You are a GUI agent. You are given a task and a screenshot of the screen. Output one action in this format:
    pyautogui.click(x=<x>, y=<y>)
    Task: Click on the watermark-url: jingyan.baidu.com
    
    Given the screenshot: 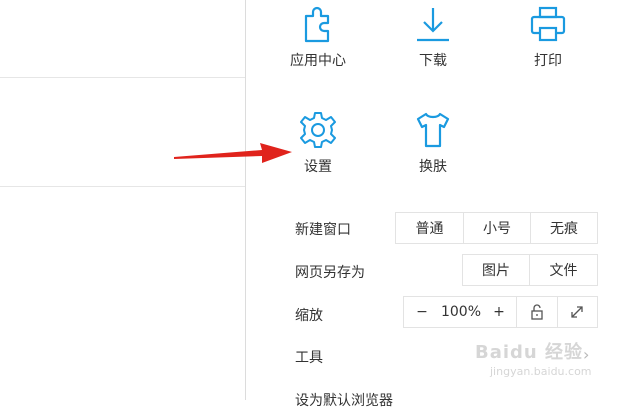 What is the action you would take?
    pyautogui.click(x=541, y=371)
    